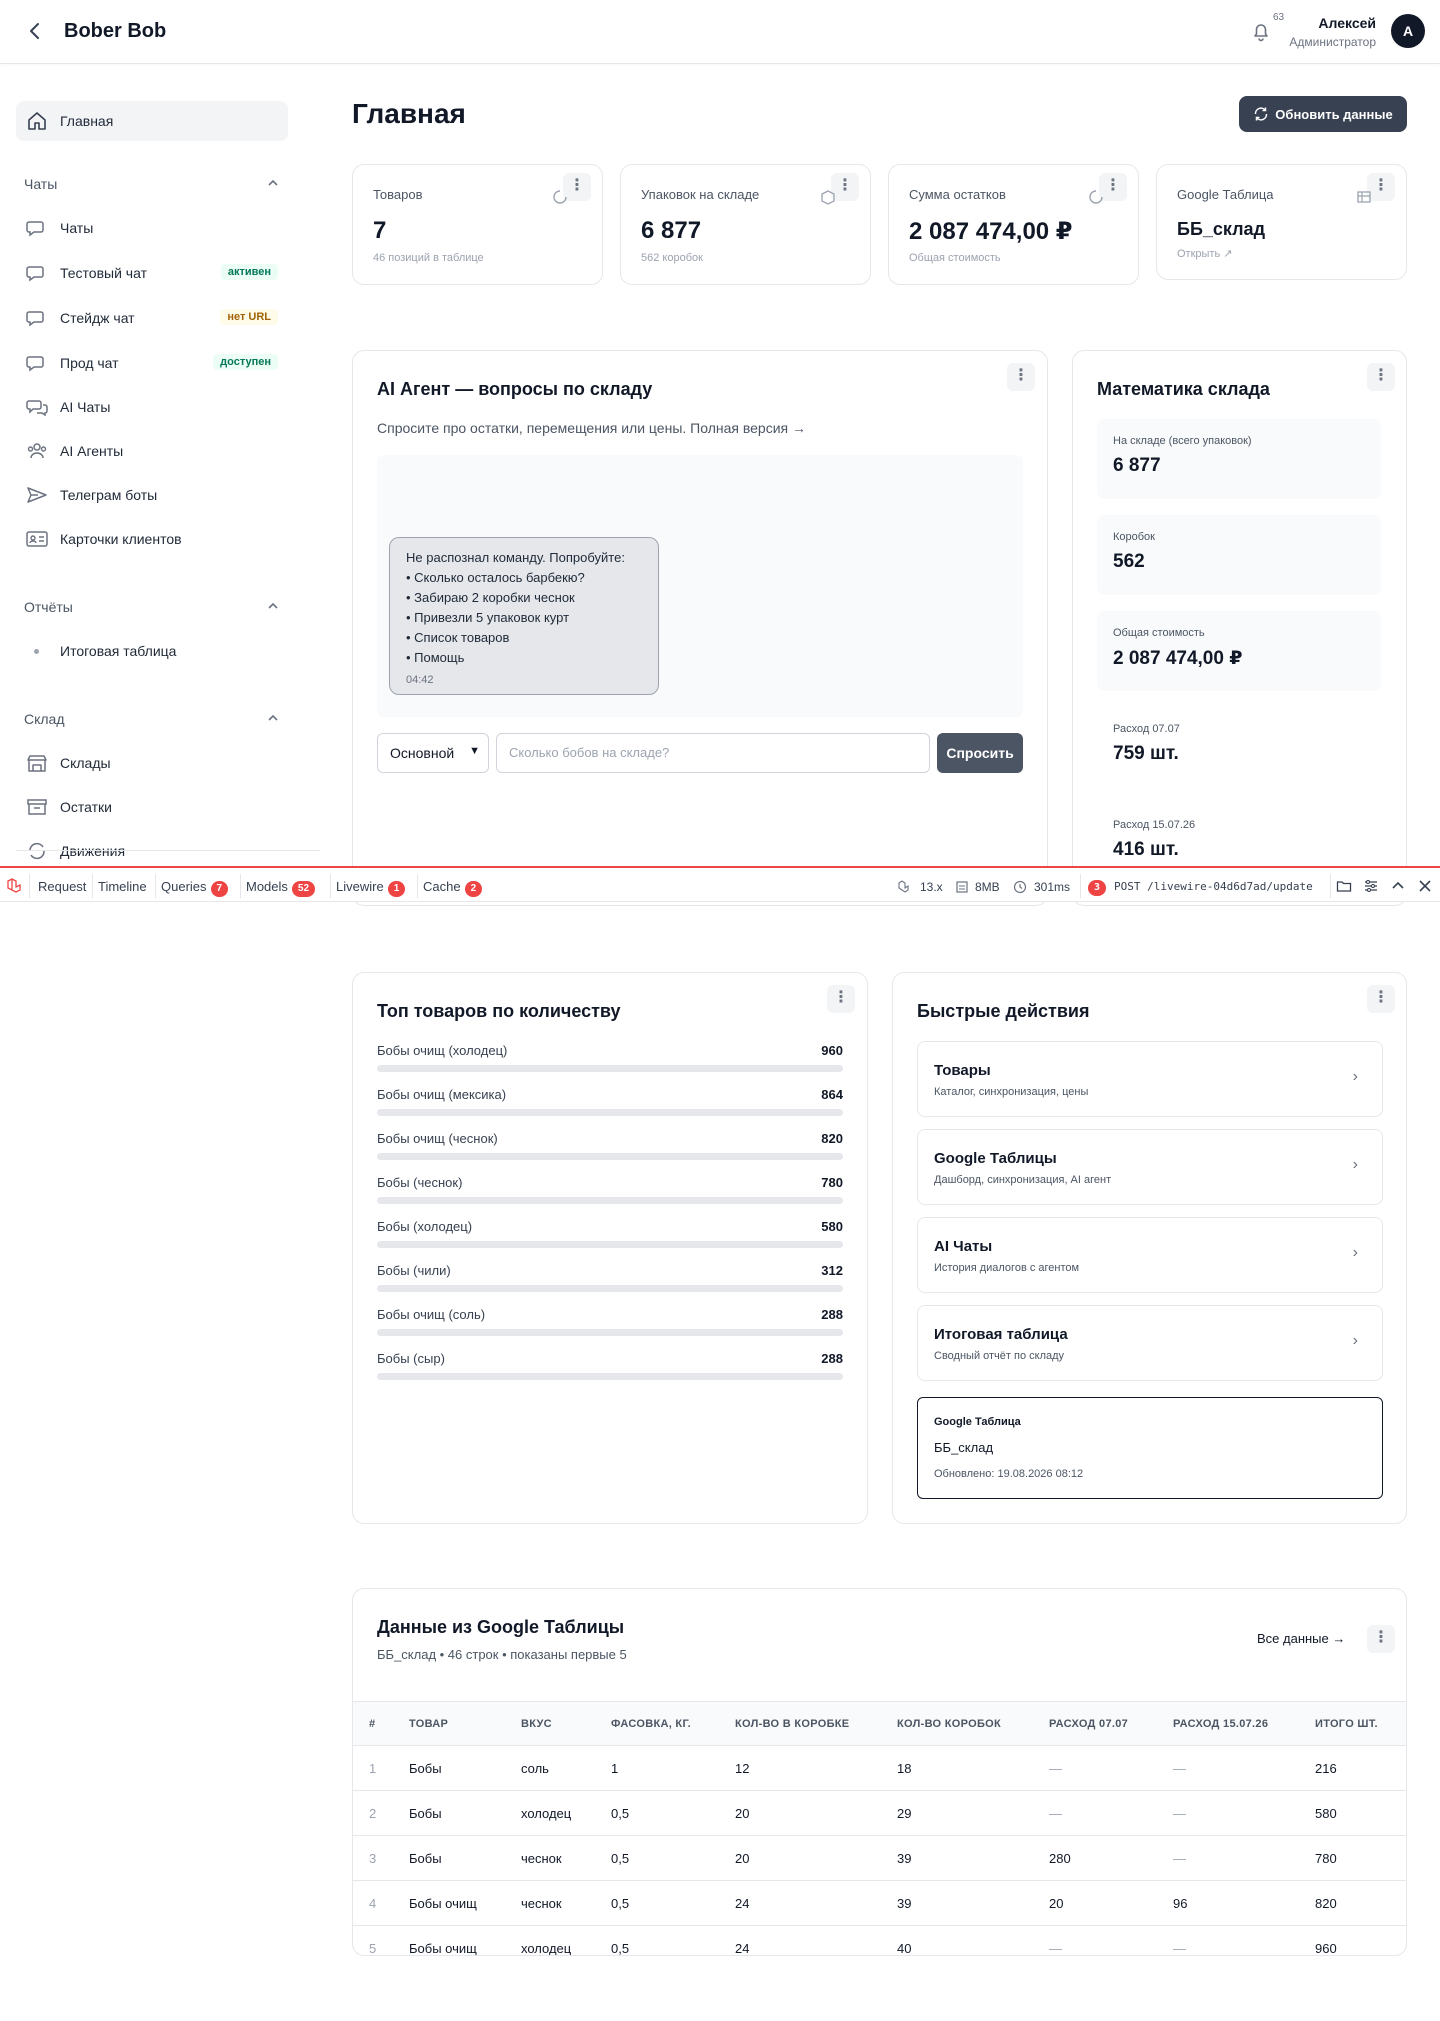  Describe the element at coordinates (37, 539) in the screenshot. I see `id-card-icon` at that location.